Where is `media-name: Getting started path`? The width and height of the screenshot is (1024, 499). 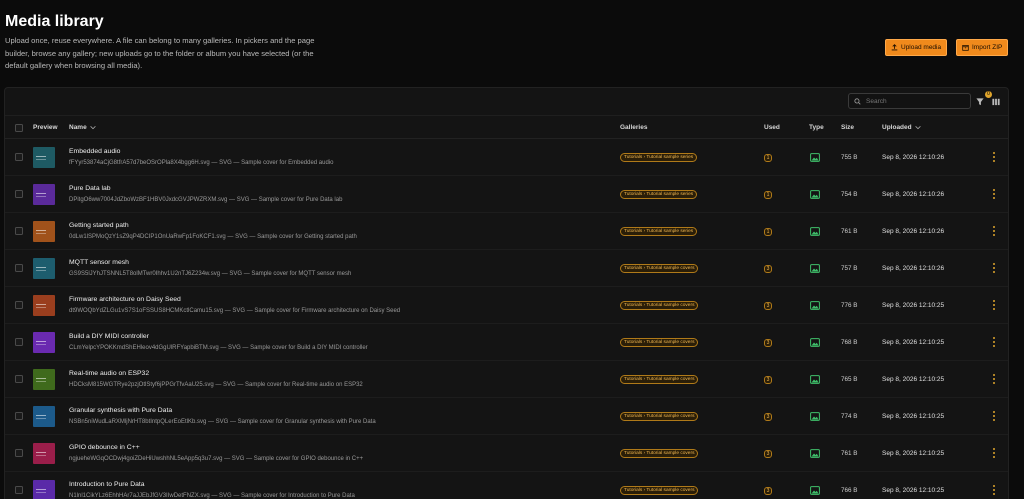 media-name: Getting started path is located at coordinates (99, 225).